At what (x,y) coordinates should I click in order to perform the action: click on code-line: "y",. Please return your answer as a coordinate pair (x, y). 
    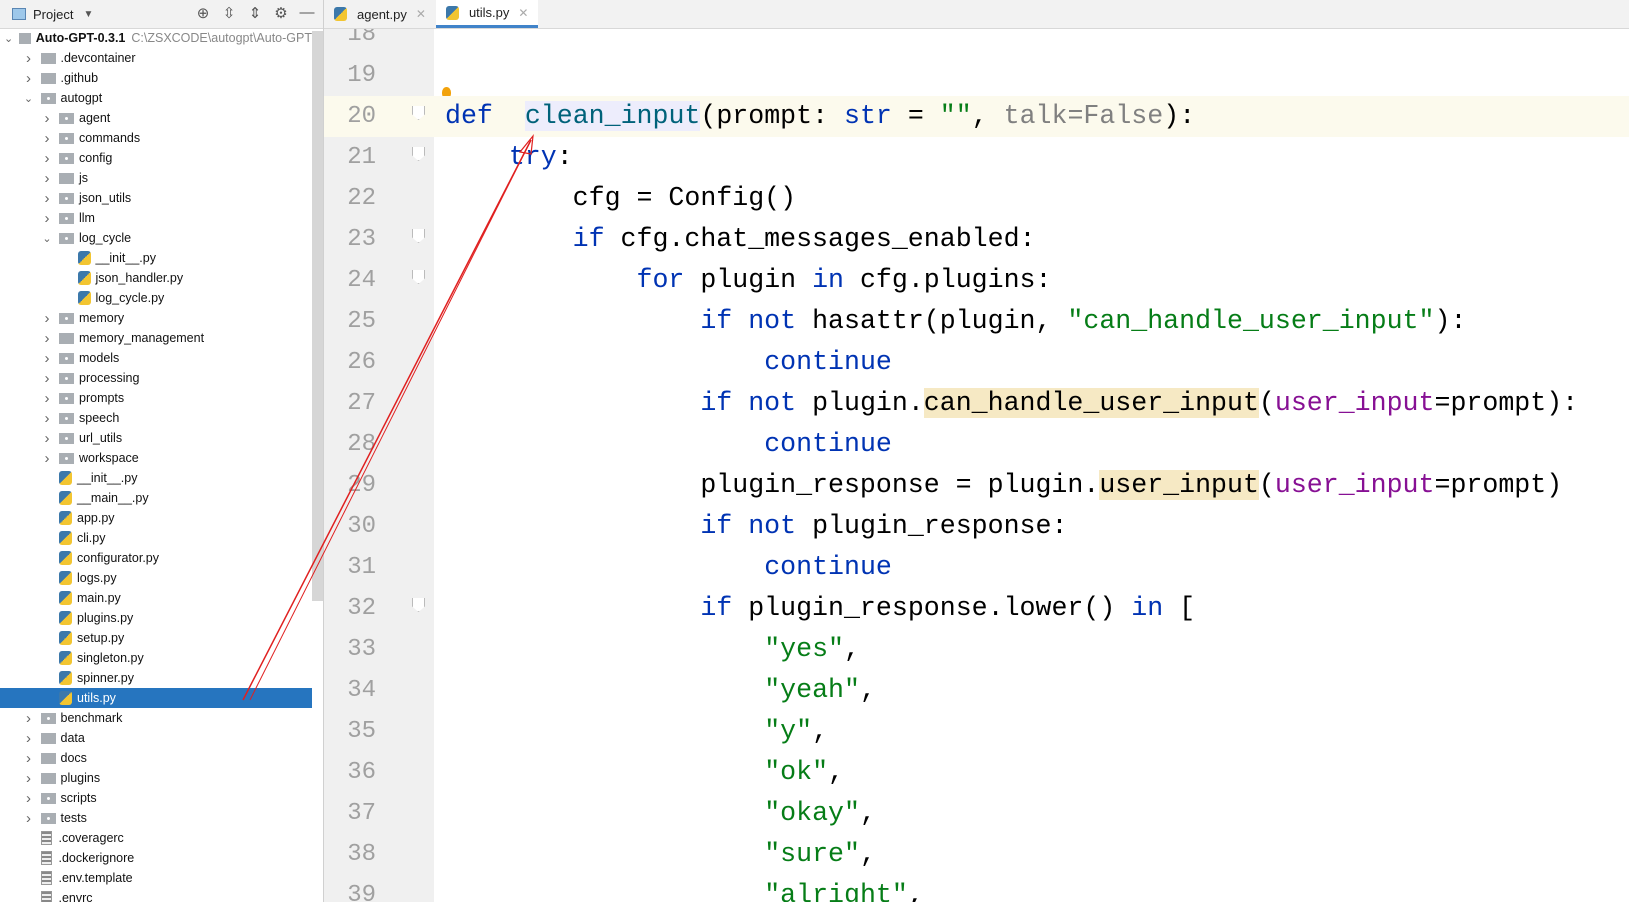
    Looking at the image, I should click on (1031, 731).